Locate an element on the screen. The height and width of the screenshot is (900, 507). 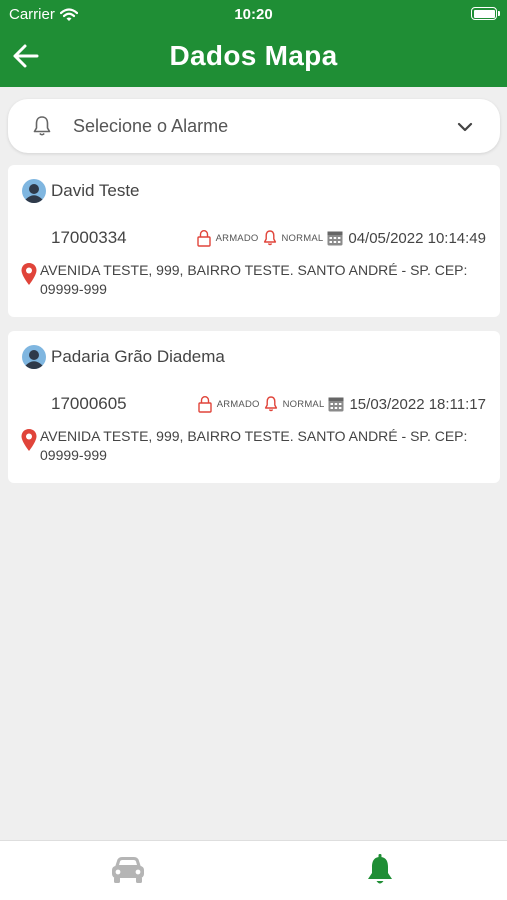
alarm-select-placeholder: Selecione o Alarme is located at coordinates (151, 126).